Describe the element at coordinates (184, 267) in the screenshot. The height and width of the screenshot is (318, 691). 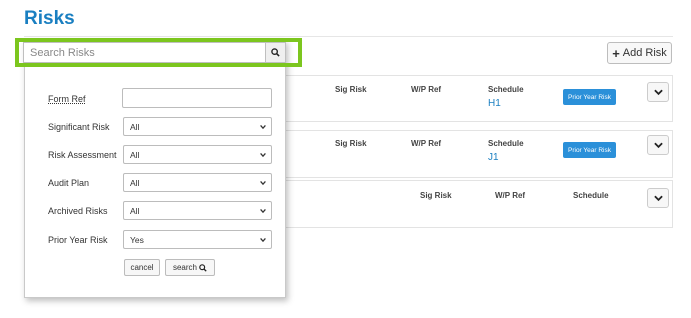
I see `search-button-label: search` at that location.